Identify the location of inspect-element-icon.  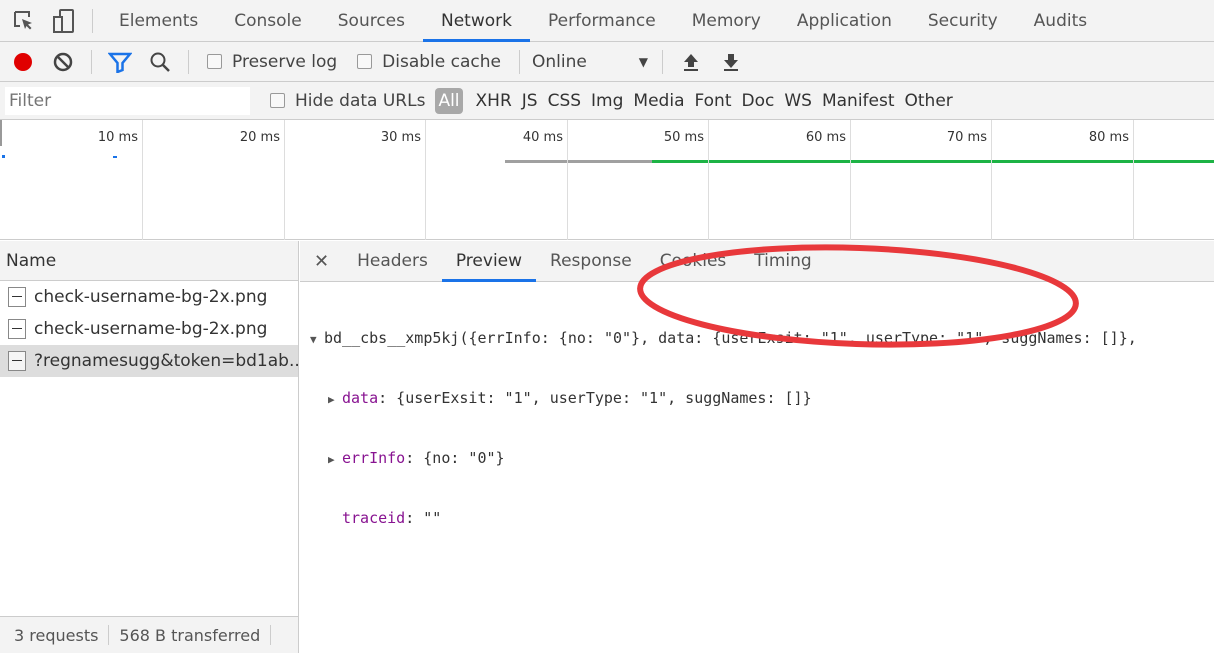
(24, 21).